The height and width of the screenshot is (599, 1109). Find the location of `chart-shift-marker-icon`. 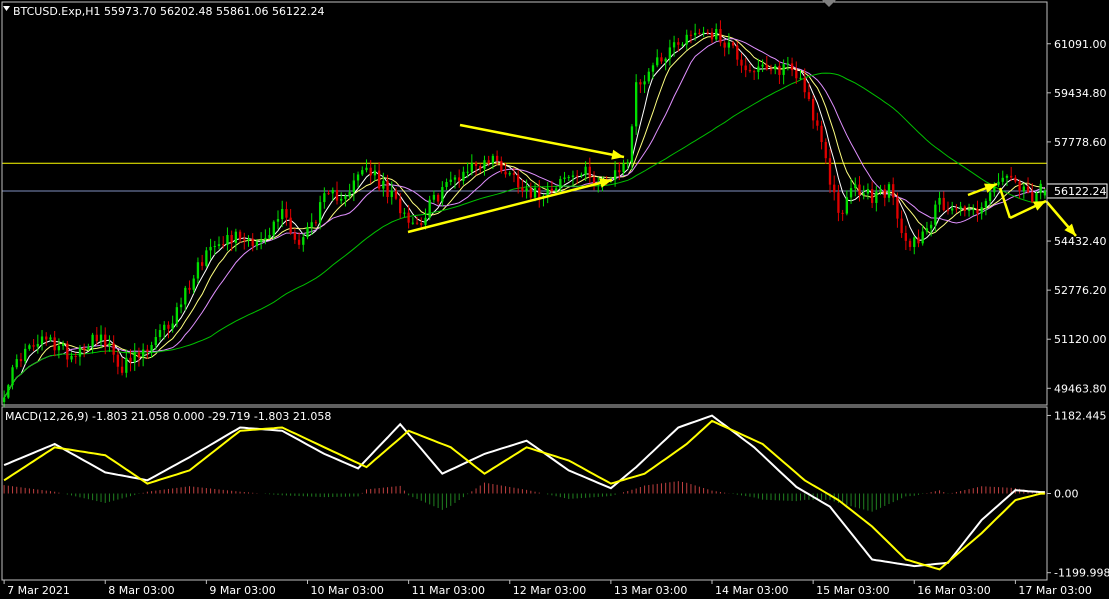

chart-shift-marker-icon is located at coordinates (829, 3).